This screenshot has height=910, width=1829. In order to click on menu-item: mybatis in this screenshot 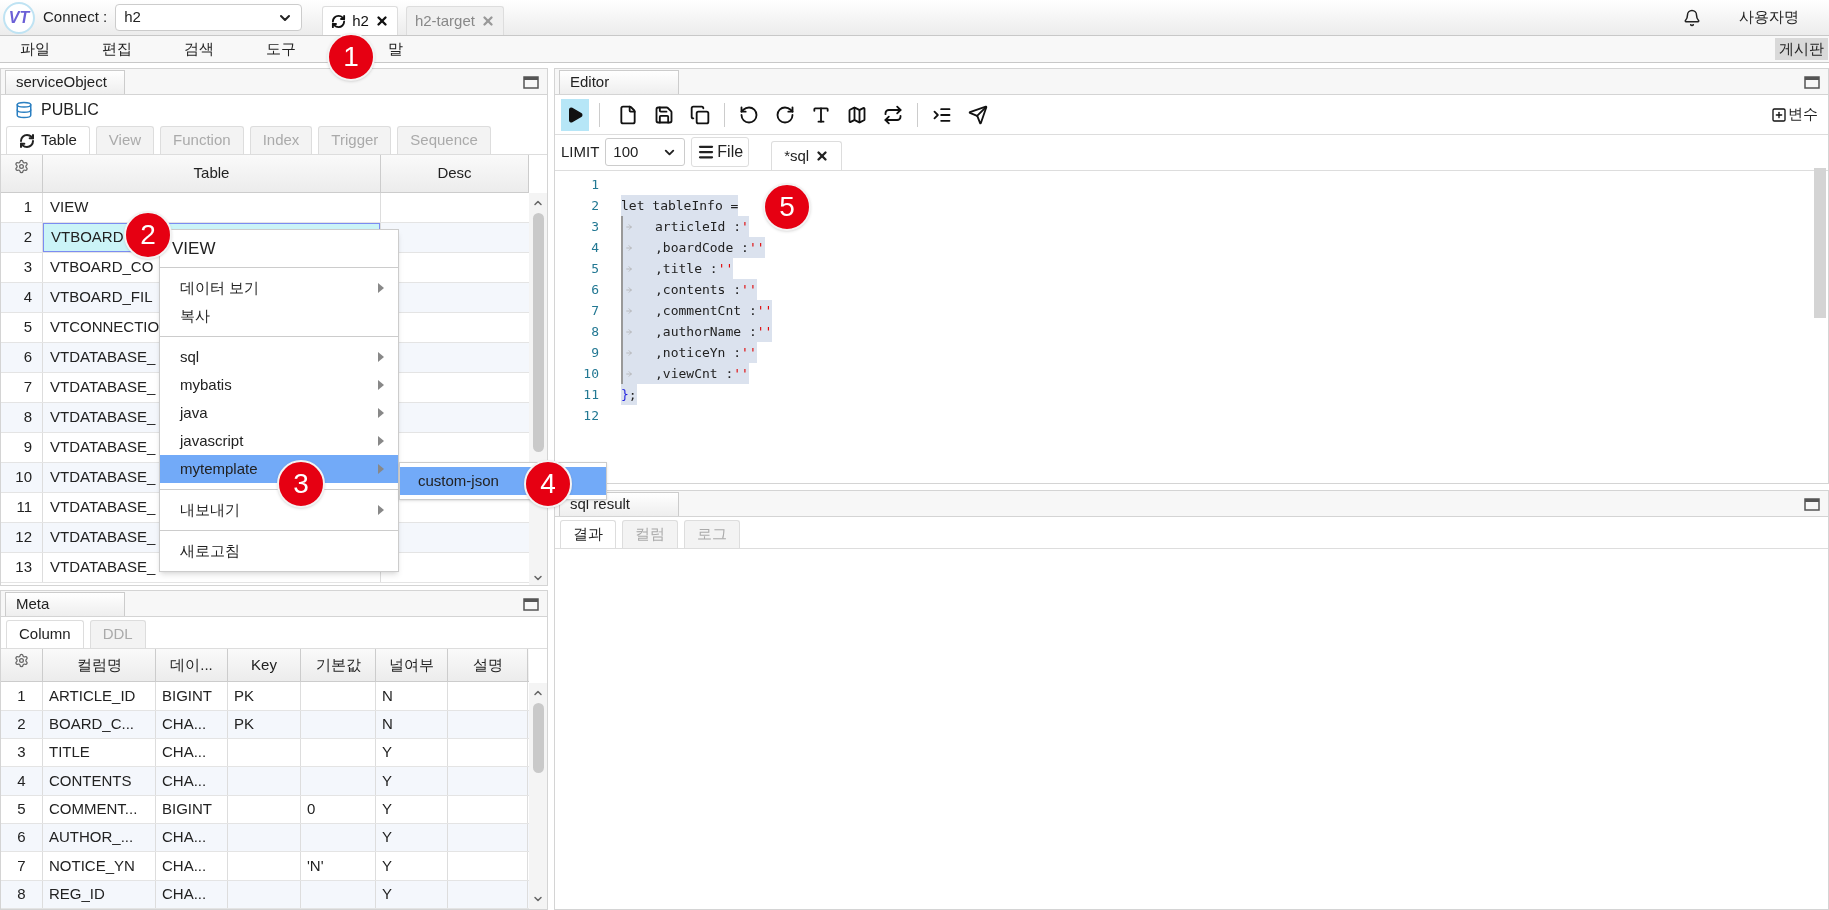, I will do `click(279, 385)`.